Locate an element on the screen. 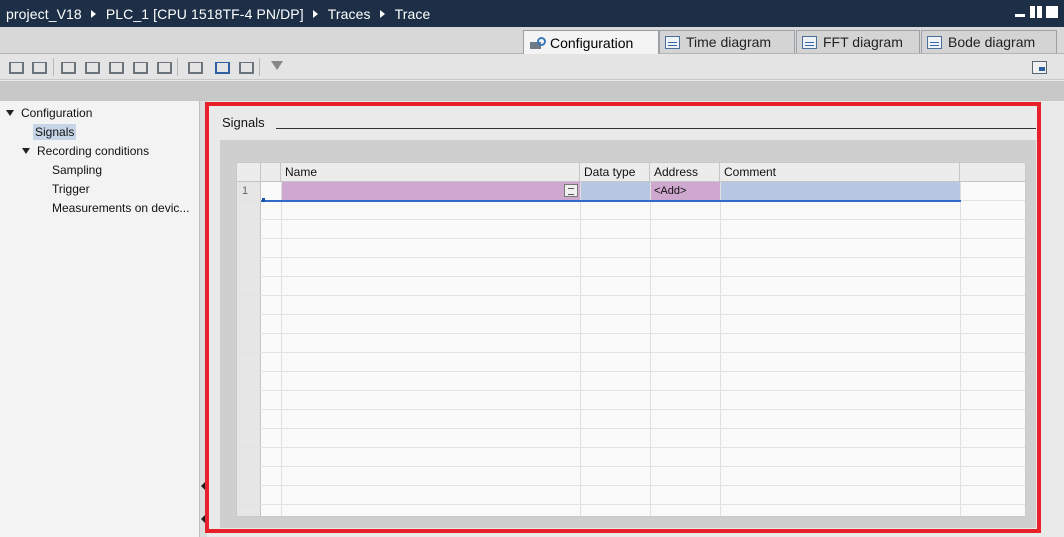 This screenshot has height=537, width=1064. upload-trace-icon is located at coordinates (38, 67).